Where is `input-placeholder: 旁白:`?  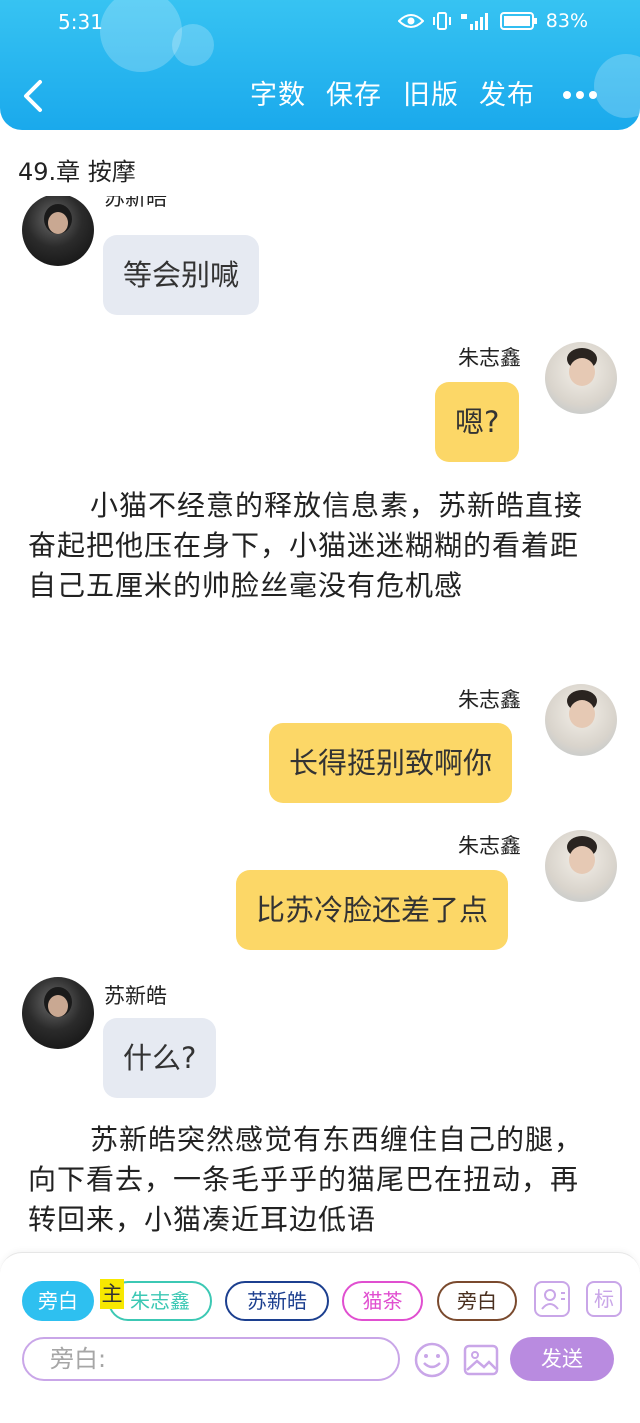 input-placeholder: 旁白: is located at coordinates (78, 1359).